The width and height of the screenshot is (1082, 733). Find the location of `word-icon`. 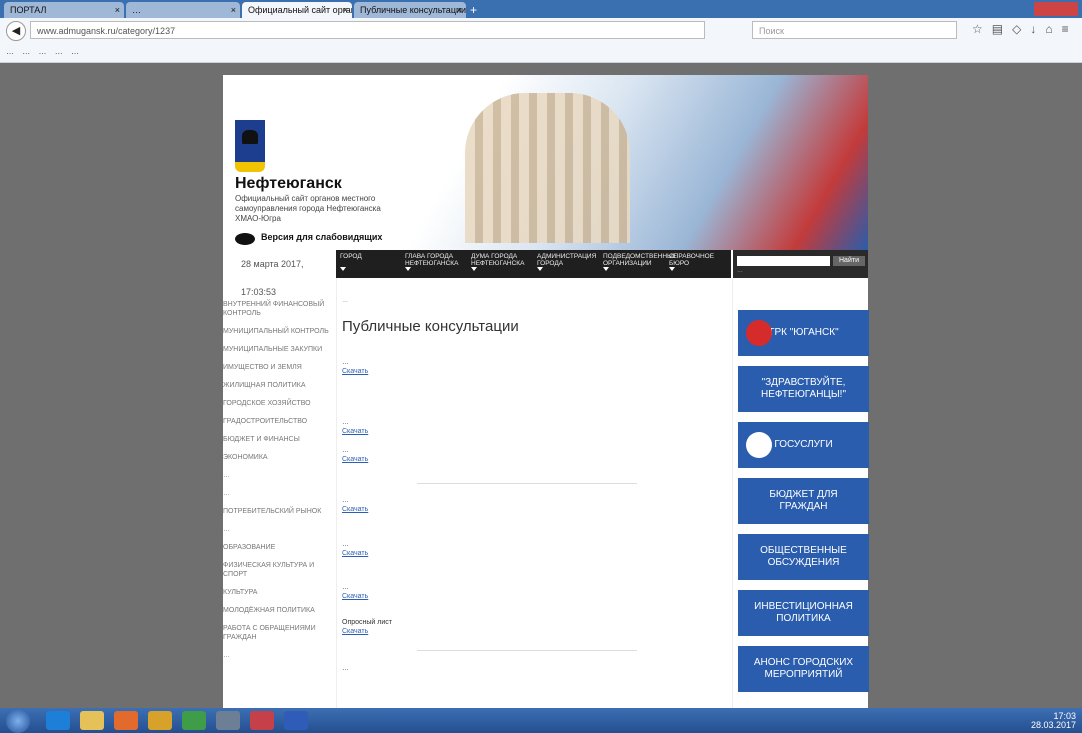

word-icon is located at coordinates (296, 720).